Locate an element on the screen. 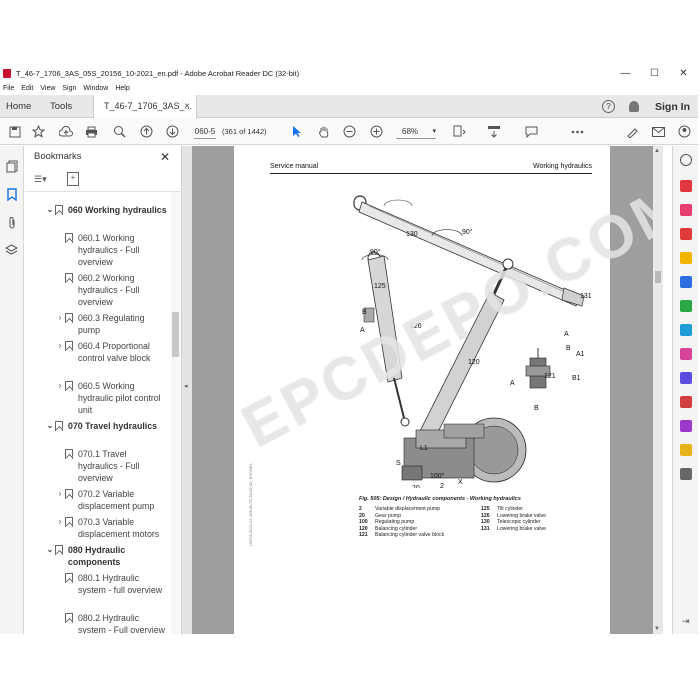 The image size is (700, 700). sign-in-button: Sign In is located at coordinates (672, 107).